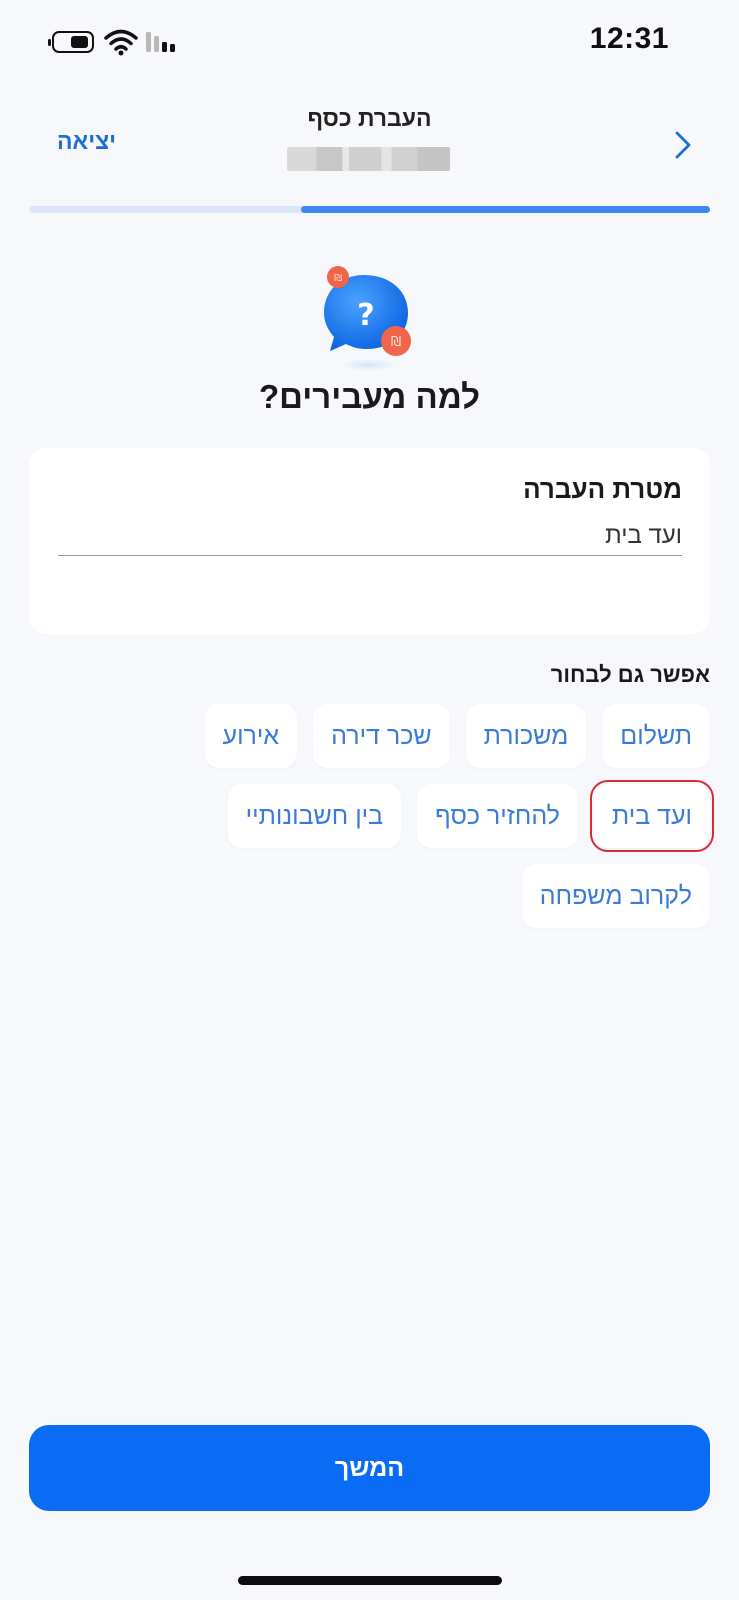  What do you see at coordinates (630, 674) in the screenshot?
I see `suggestions-title: אפשר גם לבחור` at bounding box center [630, 674].